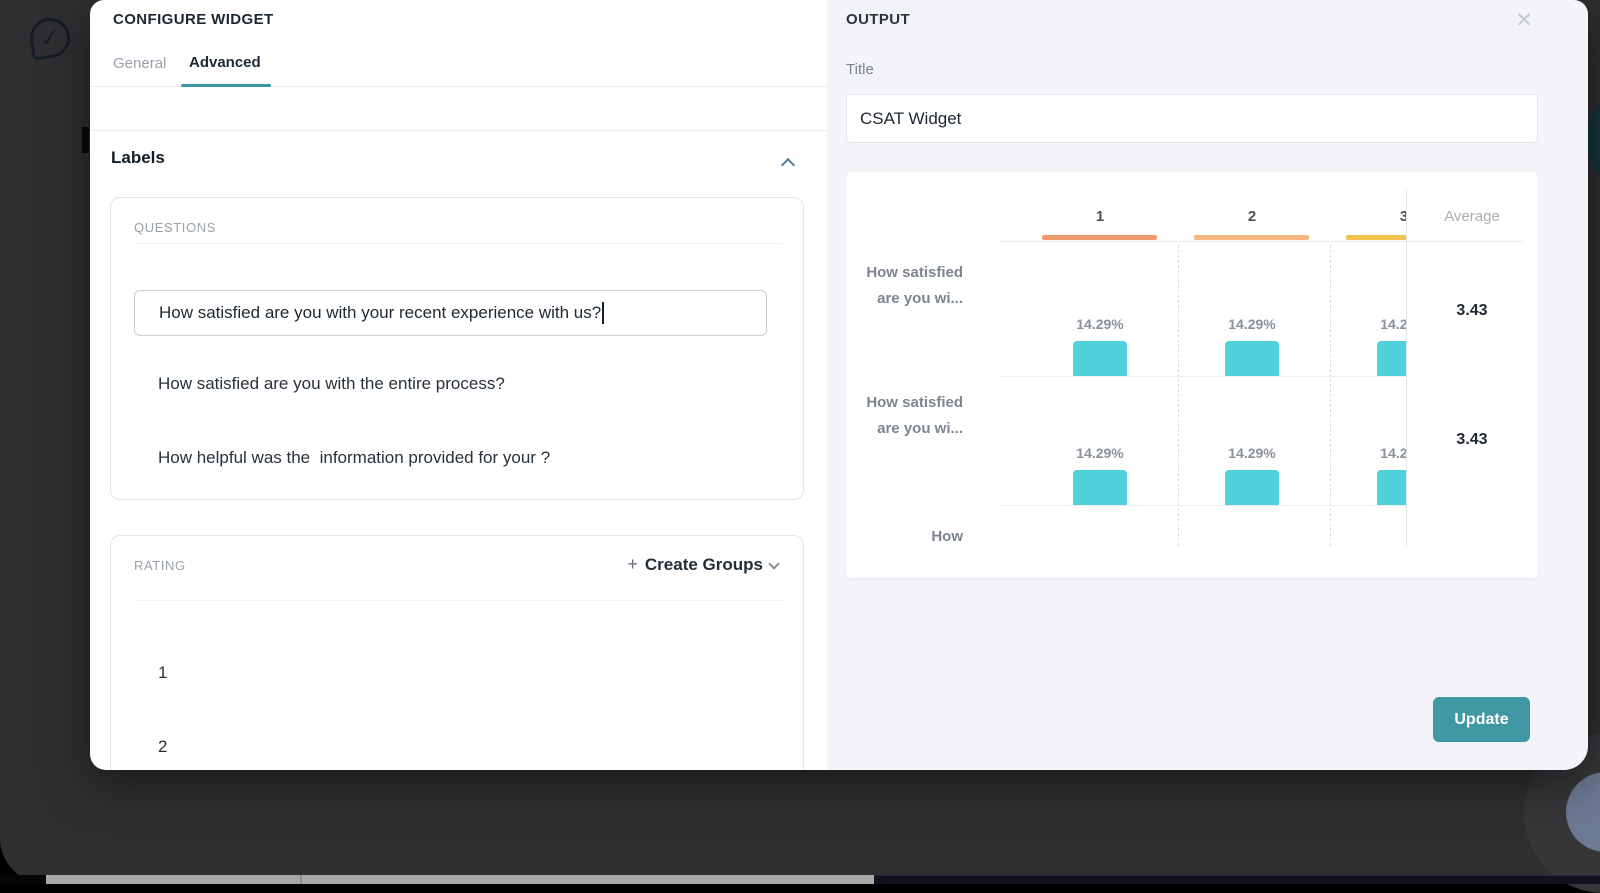 The width and height of the screenshot is (1600, 893). What do you see at coordinates (138, 158) in the screenshot?
I see `labels-section-title: Labels` at bounding box center [138, 158].